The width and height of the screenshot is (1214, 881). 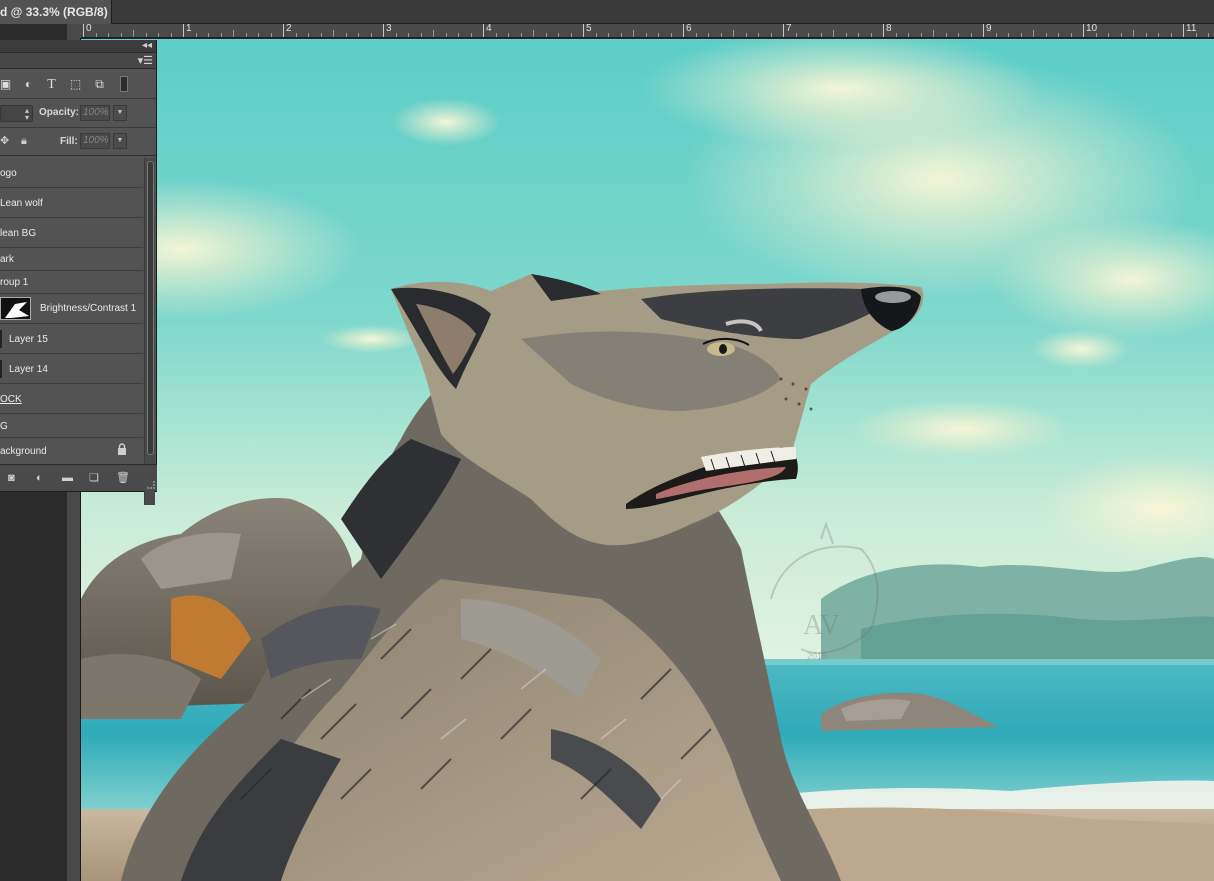 I want to click on fill-field: 100%, so click(x=95, y=141).